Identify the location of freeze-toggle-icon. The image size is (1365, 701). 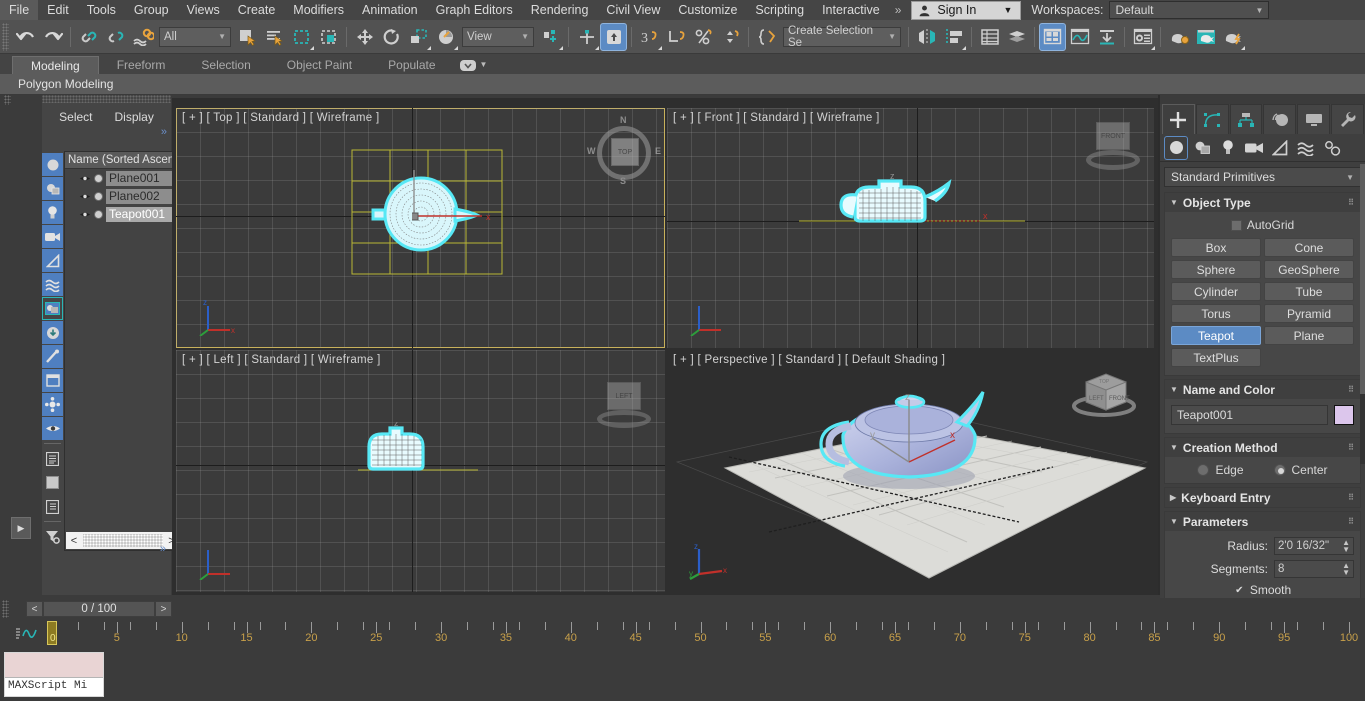
(98, 214).